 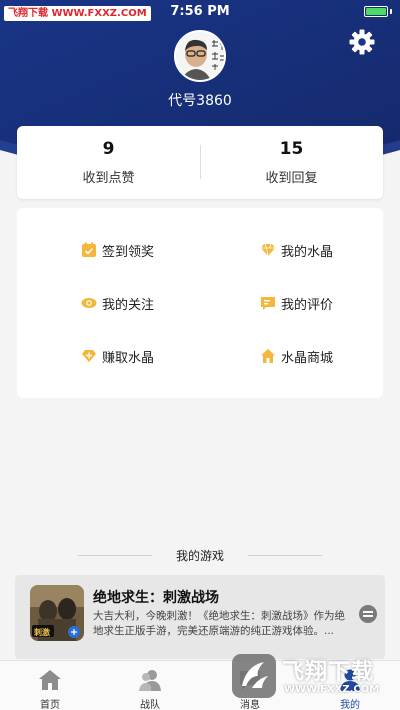 I want to click on home-icon, so click(x=50, y=680).